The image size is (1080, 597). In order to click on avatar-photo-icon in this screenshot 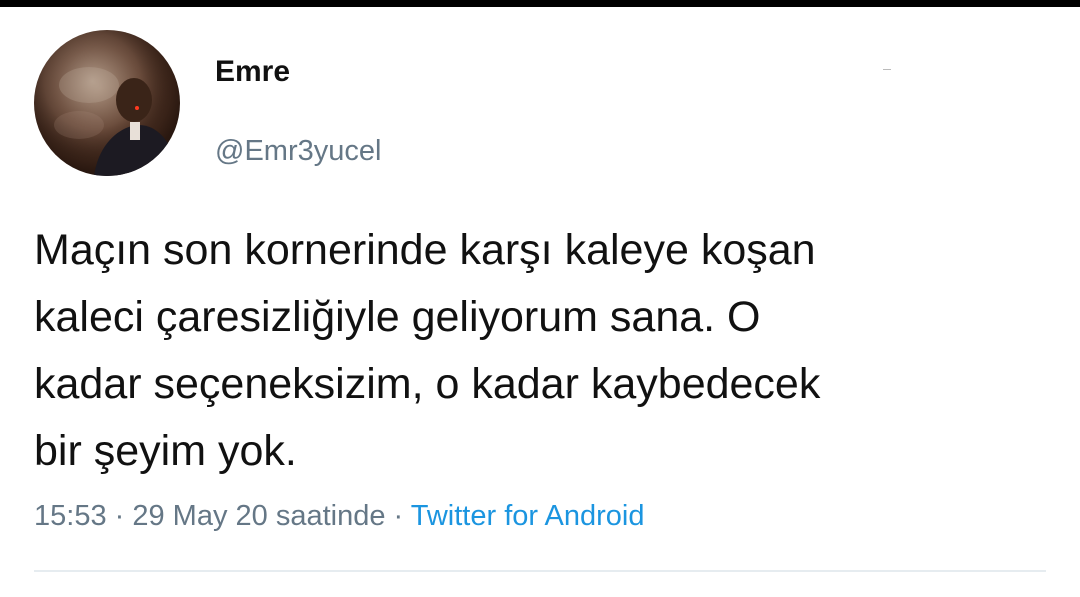, I will do `click(107, 103)`.